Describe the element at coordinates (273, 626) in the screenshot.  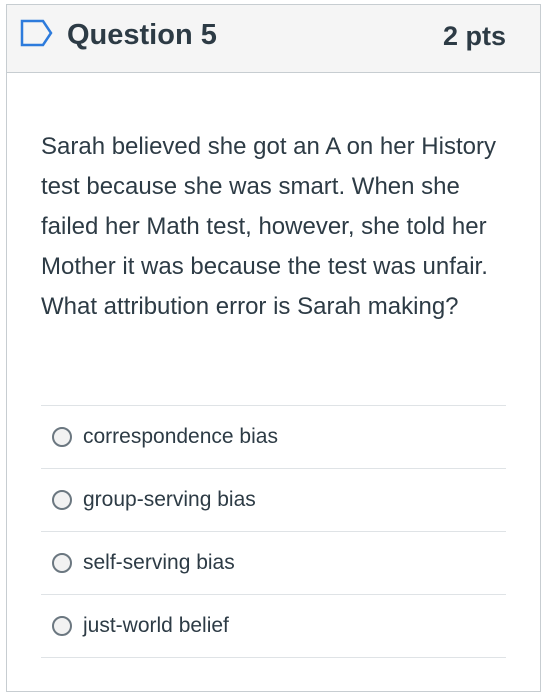
I see `answer-option: just-world belief` at that location.